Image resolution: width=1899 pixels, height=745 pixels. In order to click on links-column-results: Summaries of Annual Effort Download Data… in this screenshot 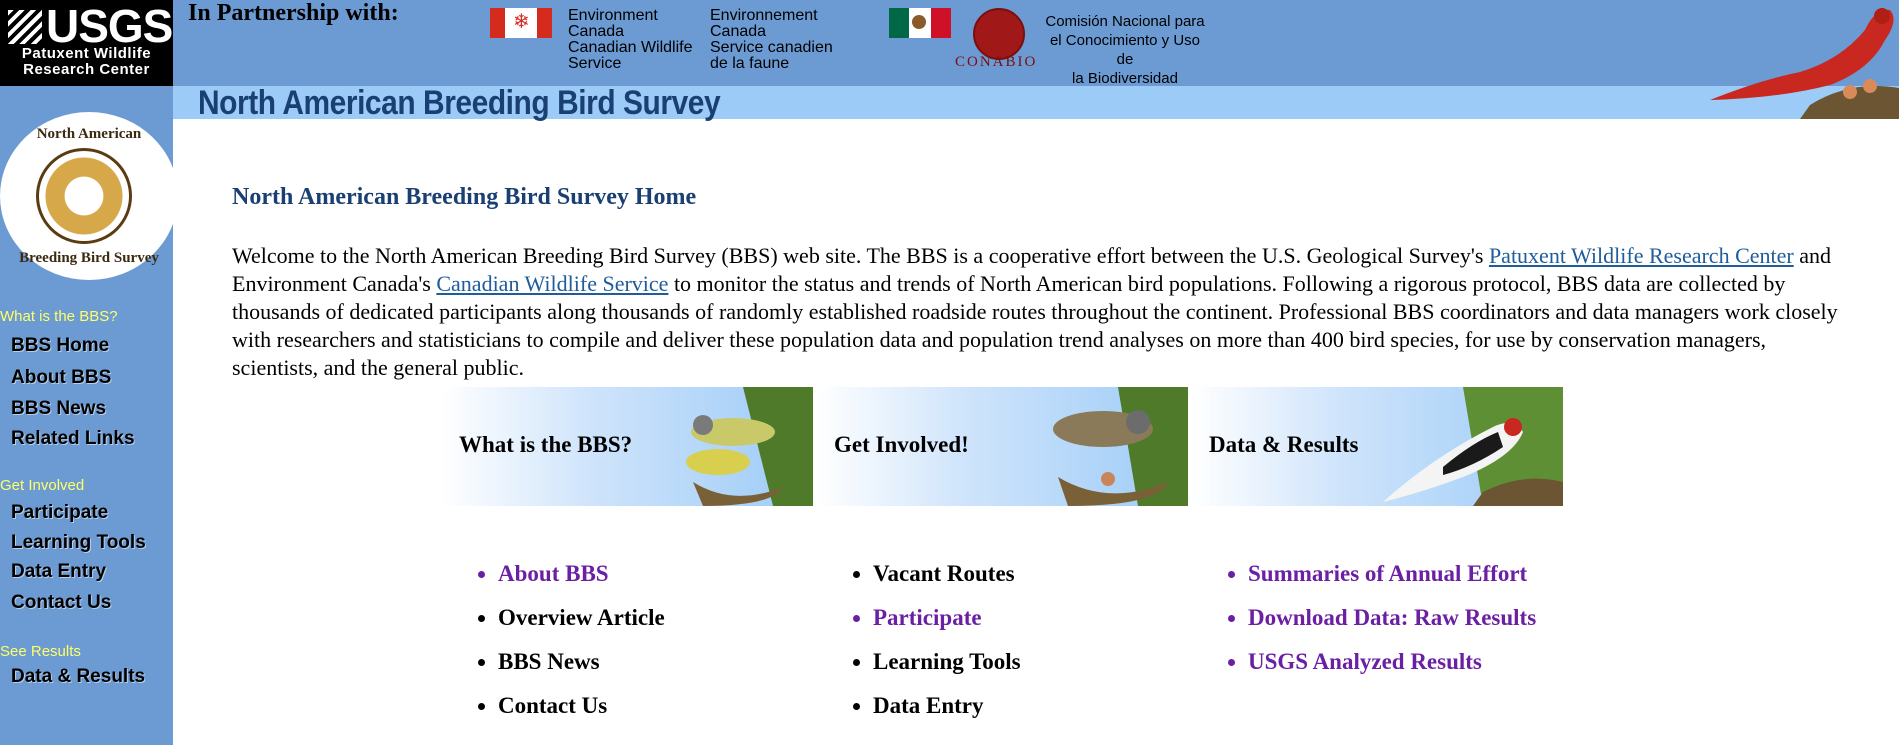, I will do `click(1380, 618)`.